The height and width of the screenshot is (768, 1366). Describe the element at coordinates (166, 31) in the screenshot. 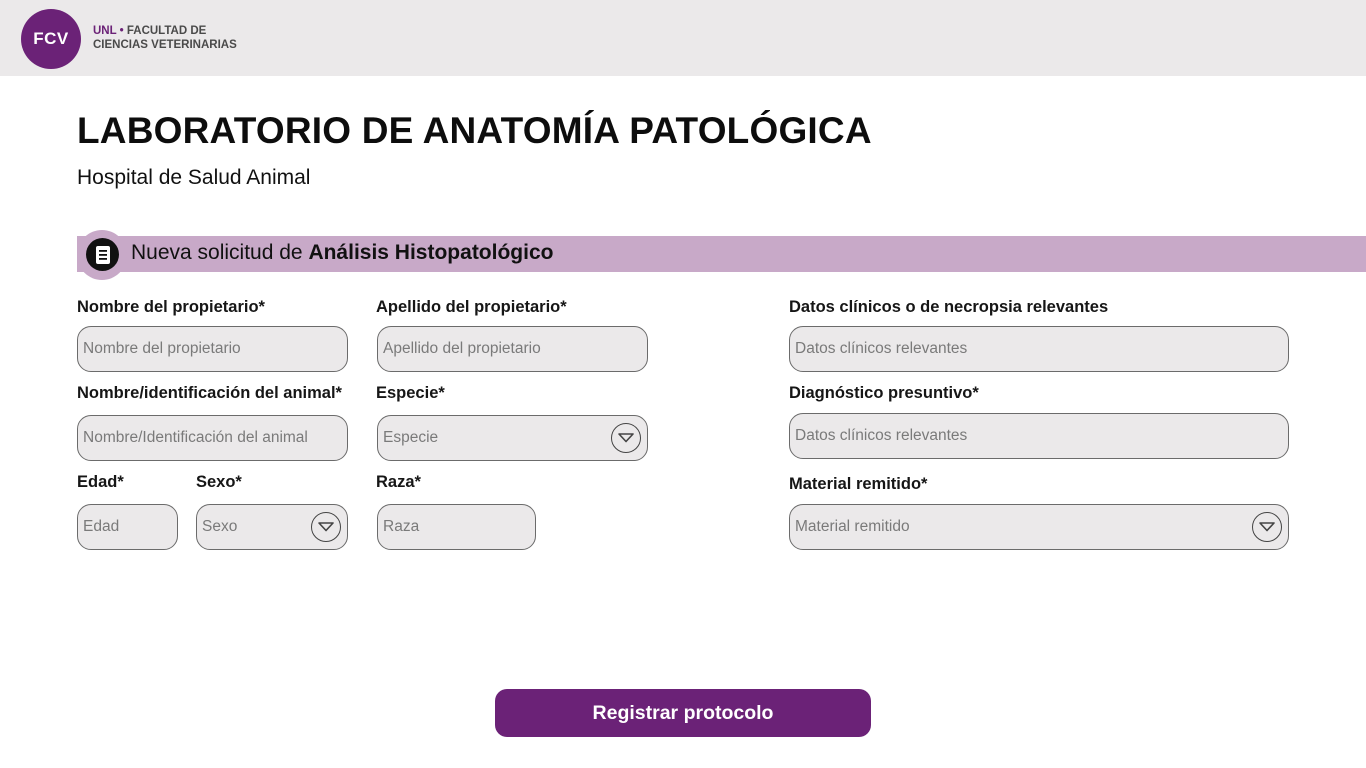

I see `logo-line1: FACULTAD DE` at that location.